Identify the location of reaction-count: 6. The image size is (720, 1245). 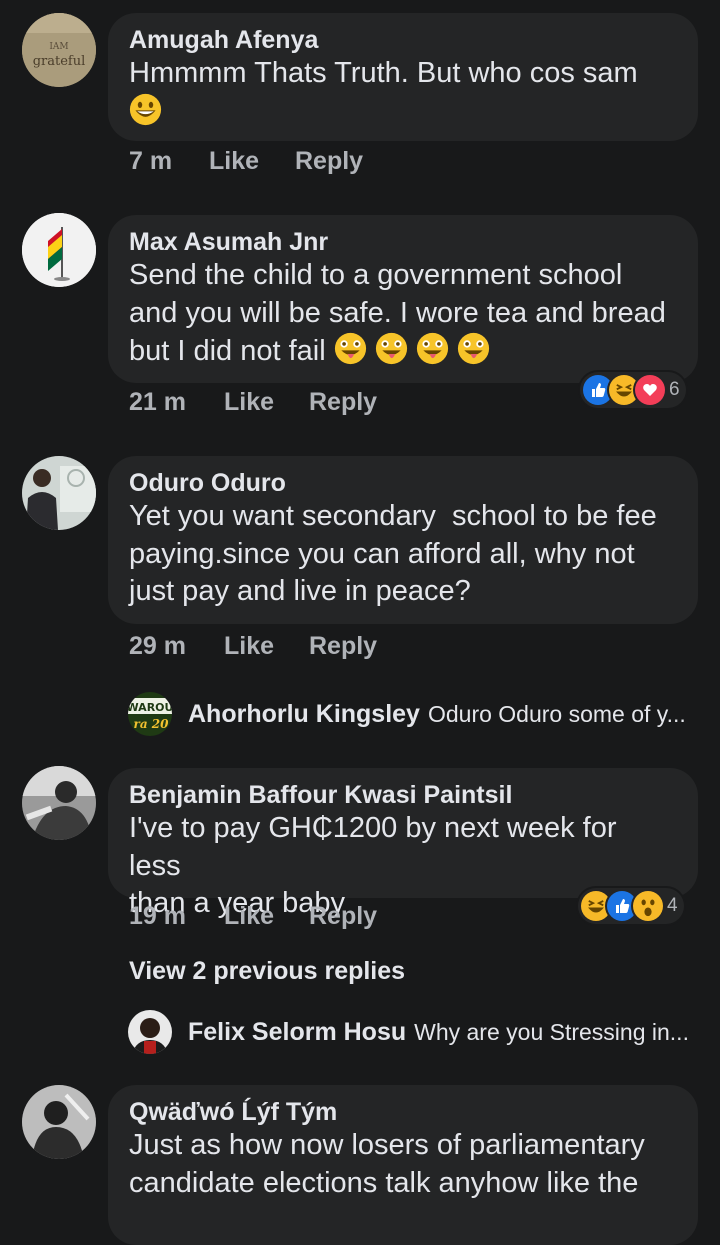
(674, 389).